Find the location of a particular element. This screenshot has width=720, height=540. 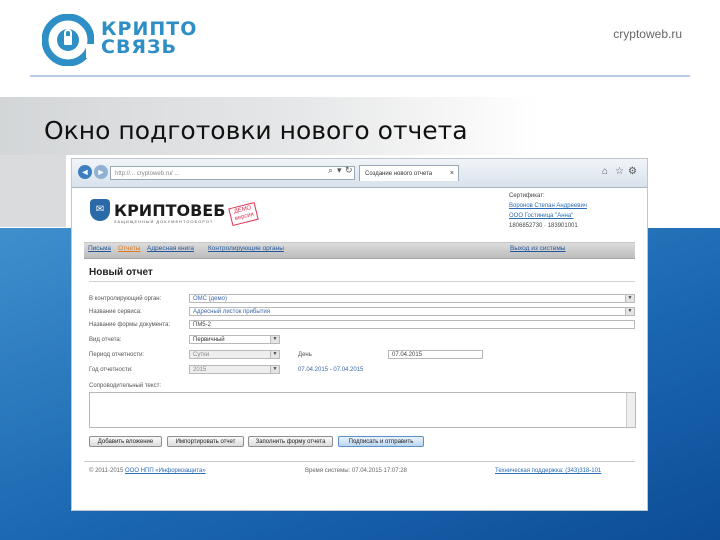

tab-label: Создание нового отчета is located at coordinates (399, 174).